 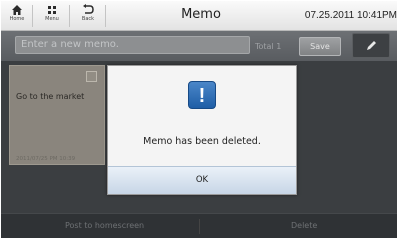 I want to click on ok-button: OK, so click(x=202, y=180).